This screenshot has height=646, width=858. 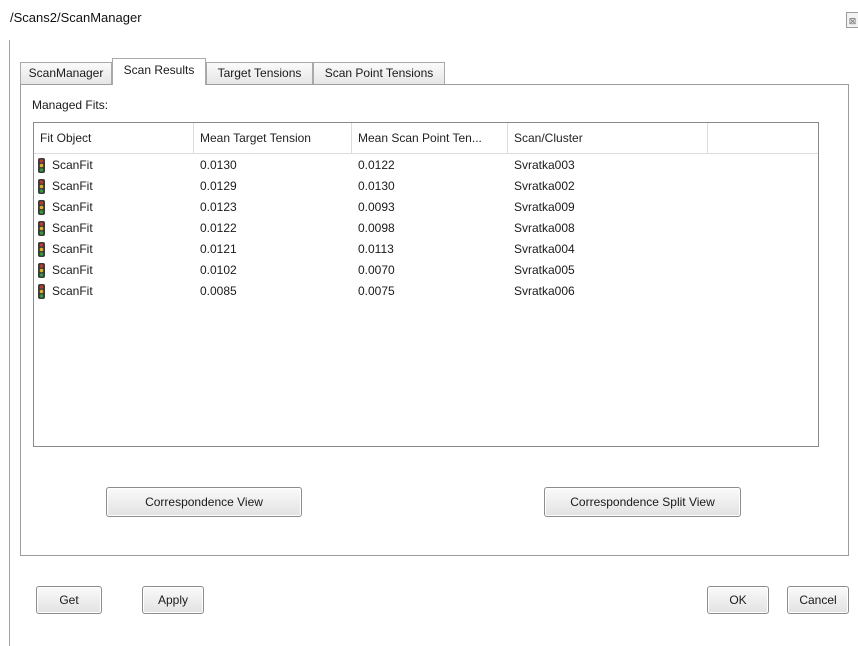 What do you see at coordinates (544, 186) in the screenshot?
I see `scan-cluster-cell: Svratka002` at bounding box center [544, 186].